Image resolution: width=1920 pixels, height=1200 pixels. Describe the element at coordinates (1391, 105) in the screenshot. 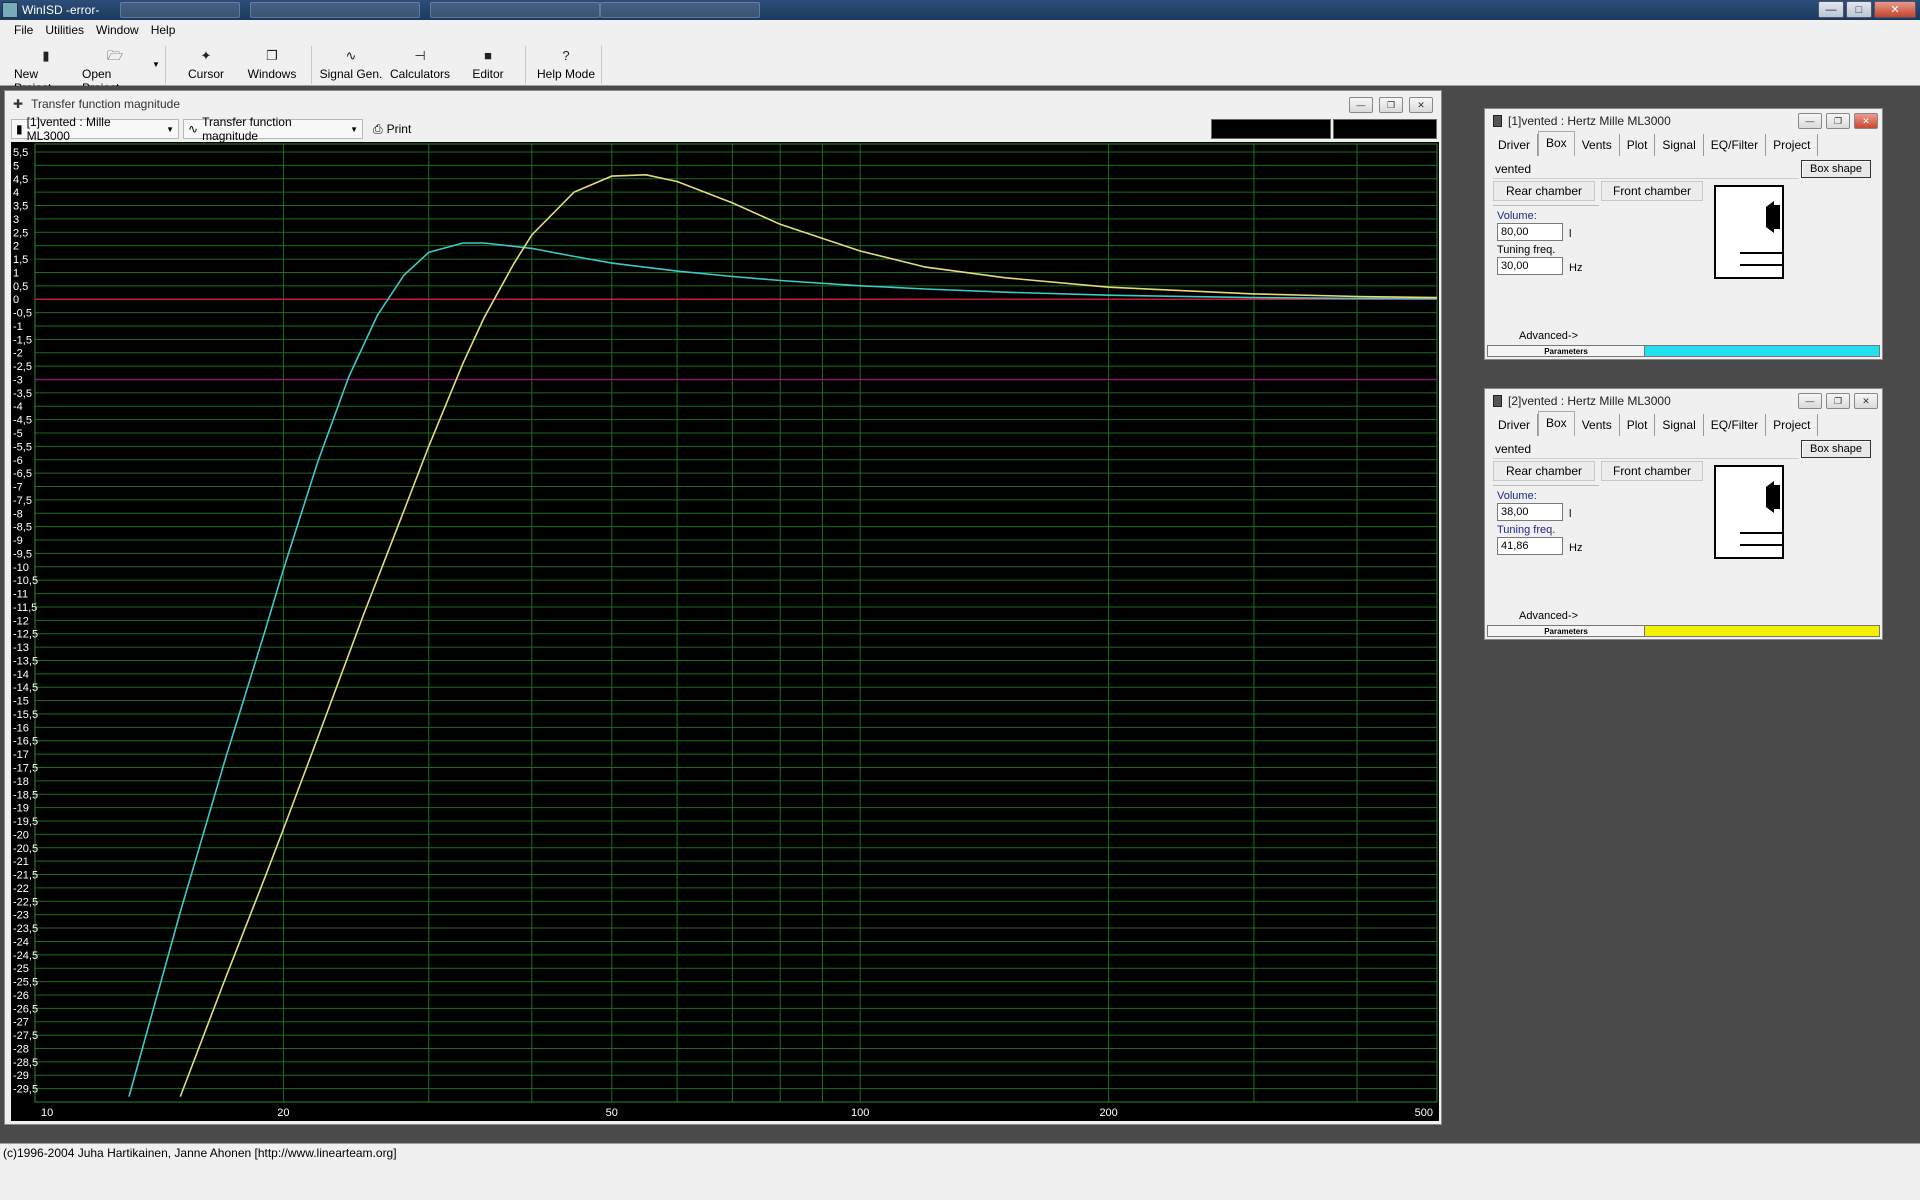

I see `graph-restore-button: ❐` at that location.